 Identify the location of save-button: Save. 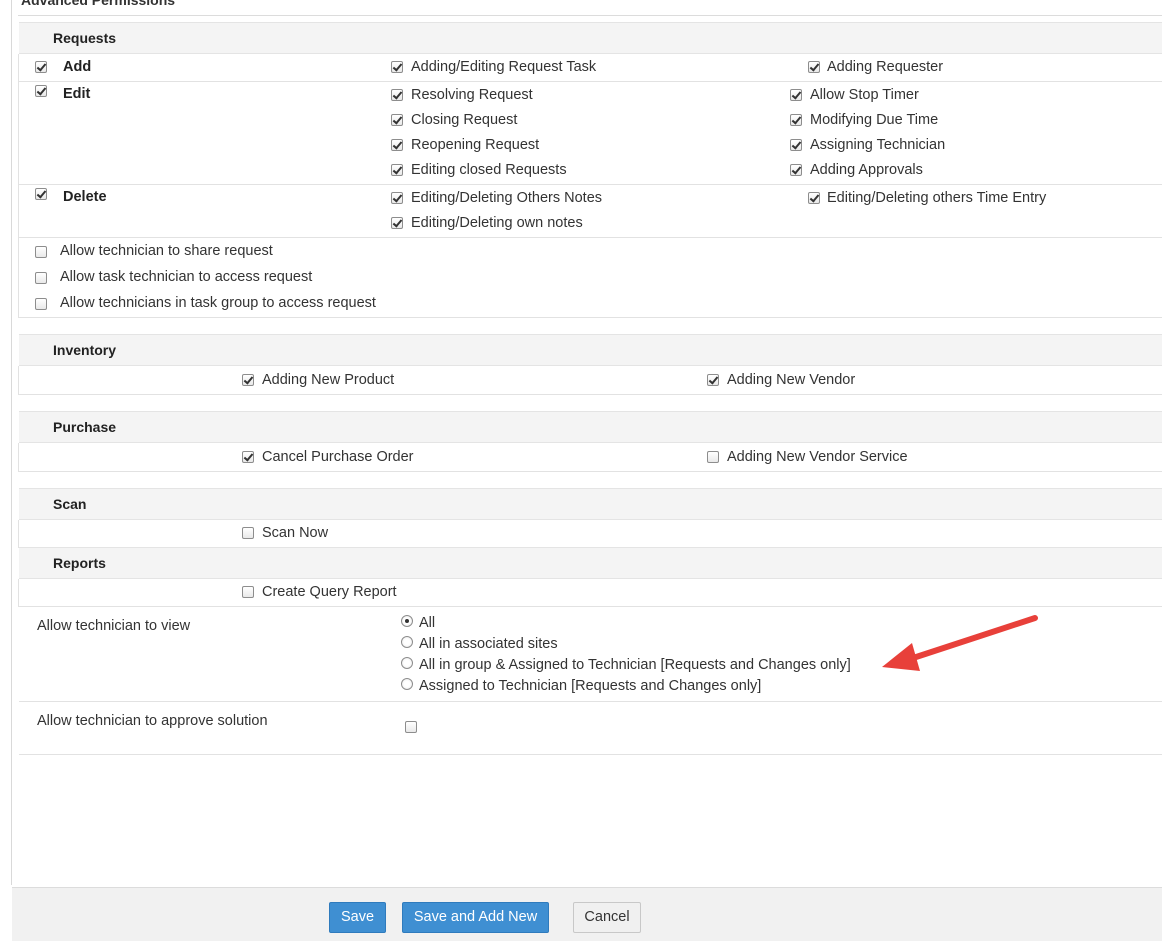
(357, 917).